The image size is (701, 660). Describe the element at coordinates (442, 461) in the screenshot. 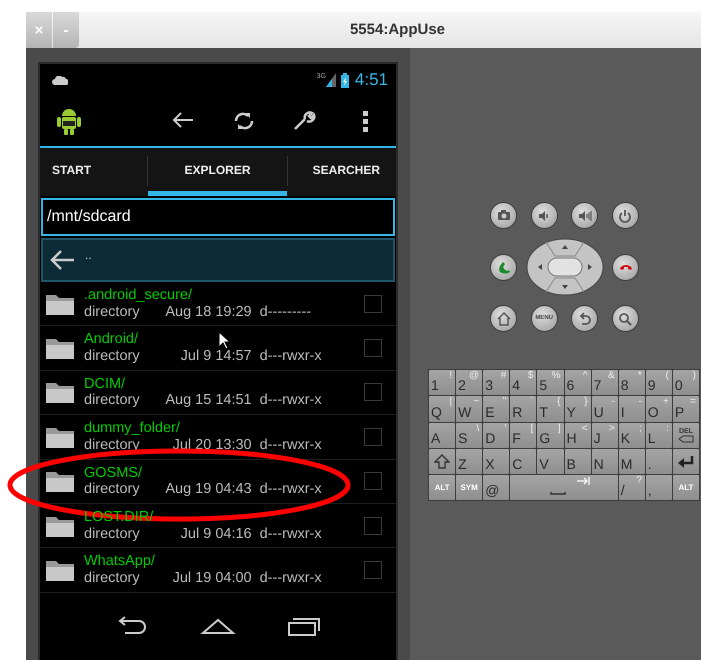

I see `shift-key` at that location.